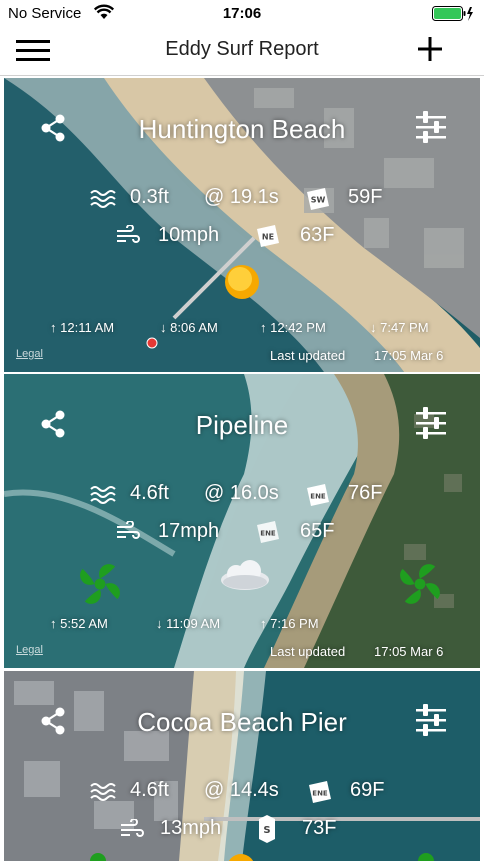 The width and height of the screenshot is (484, 861). I want to click on air-temp: 63F, so click(317, 235).